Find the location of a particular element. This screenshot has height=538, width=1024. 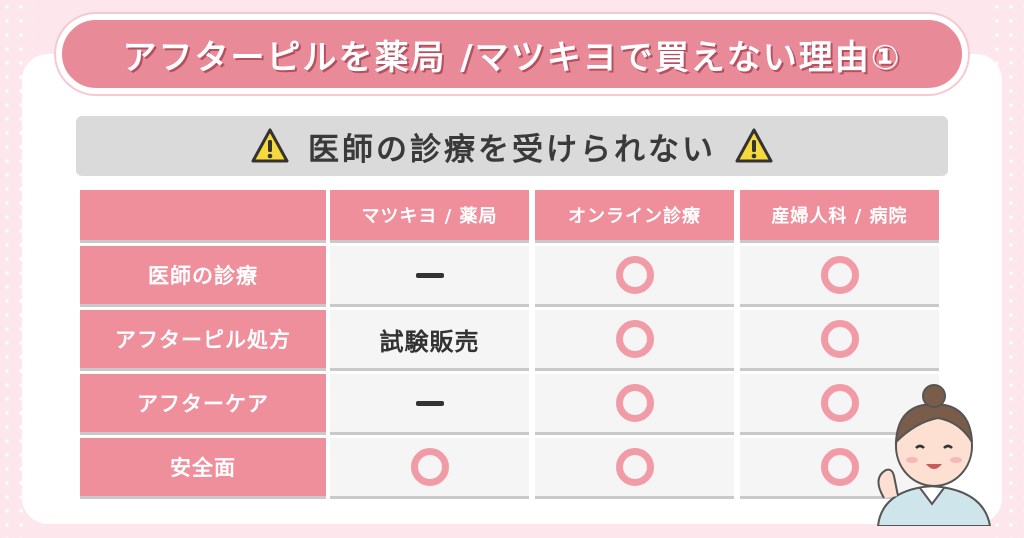

row-header-label: 安全面 is located at coordinates (203, 468).